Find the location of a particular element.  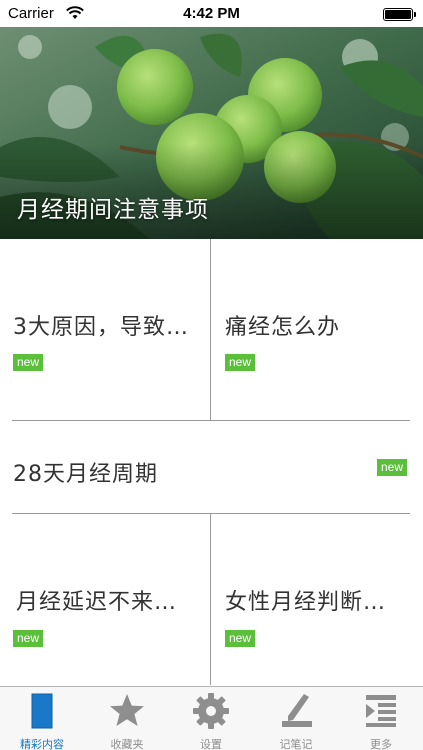

tab-label: 设置 is located at coordinates (211, 744).